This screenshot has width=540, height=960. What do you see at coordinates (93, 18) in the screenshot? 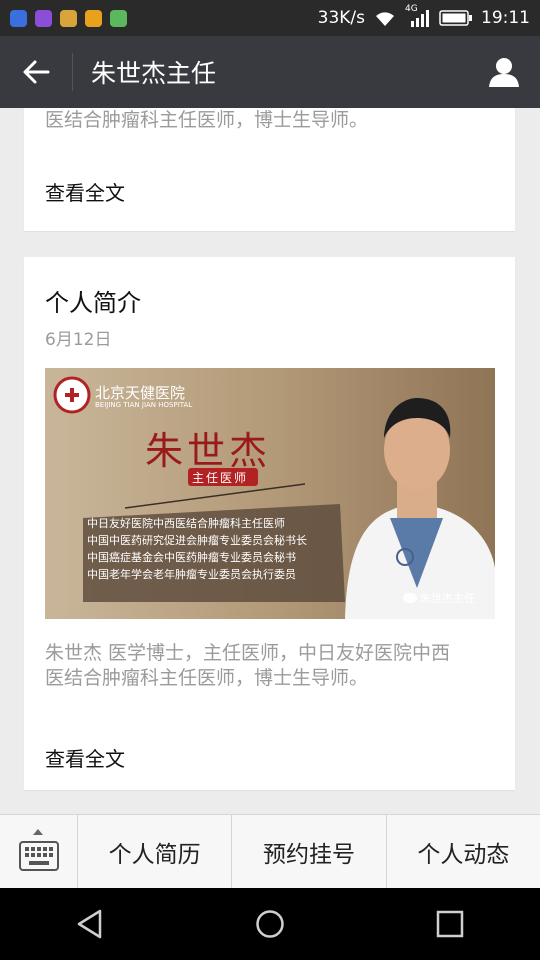
I see `store-app-icon` at bounding box center [93, 18].